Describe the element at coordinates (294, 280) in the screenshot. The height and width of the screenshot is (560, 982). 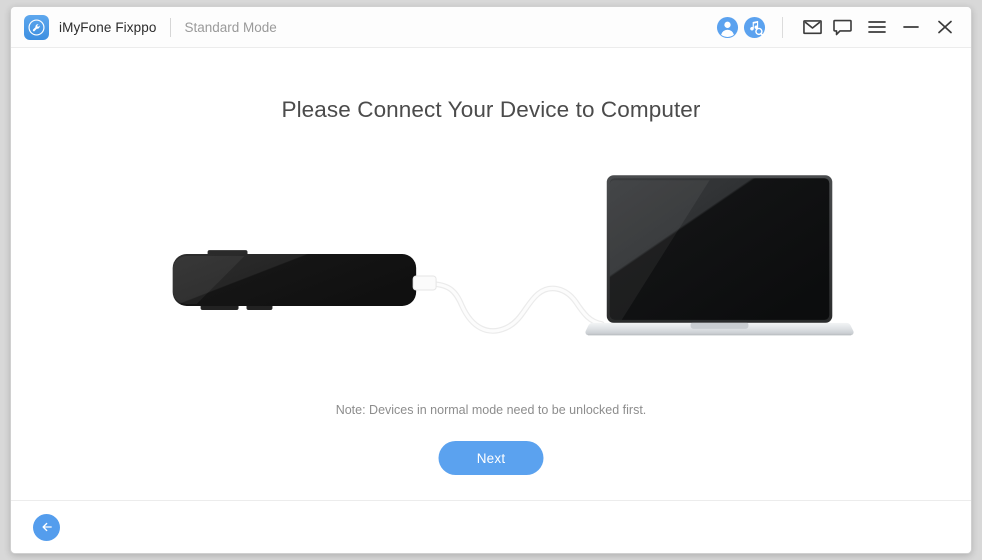
I see `phone-illustration` at that location.